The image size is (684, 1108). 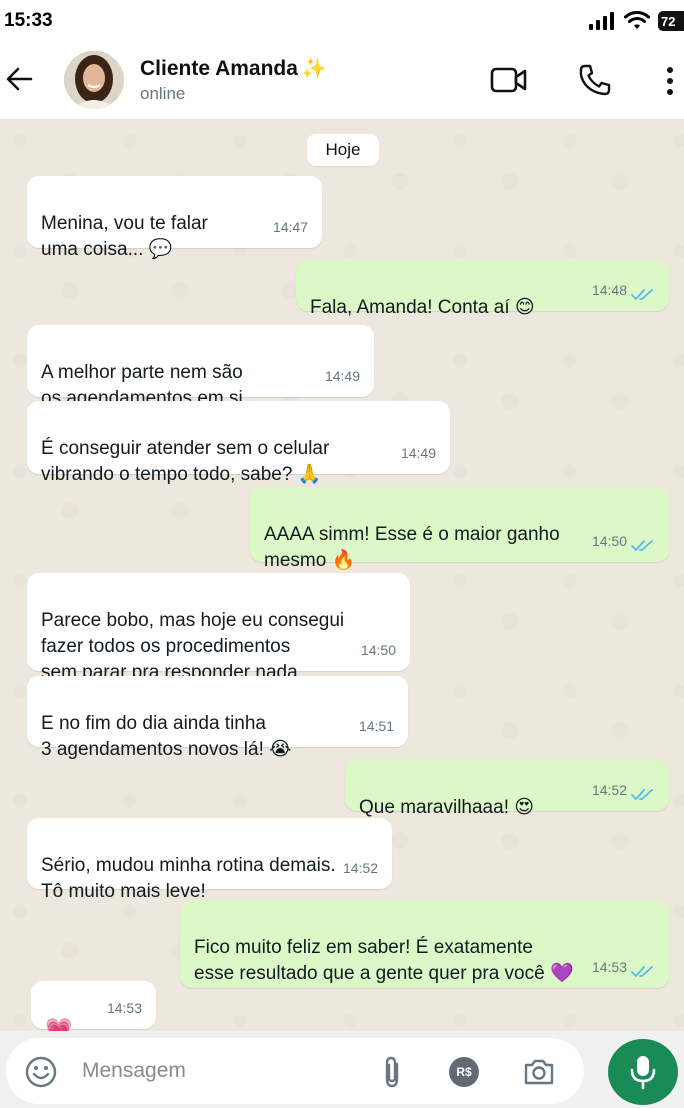 I want to click on camera-icon, so click(x=539, y=1072).